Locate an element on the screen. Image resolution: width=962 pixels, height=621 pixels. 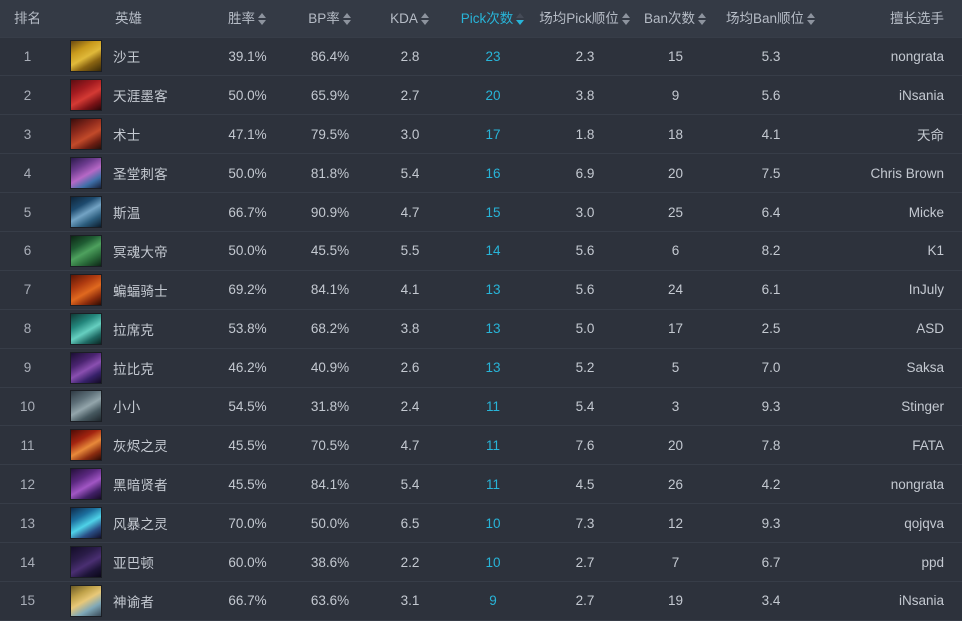
avg-pick-position-cell: 5.2 is located at coordinates (585, 368).